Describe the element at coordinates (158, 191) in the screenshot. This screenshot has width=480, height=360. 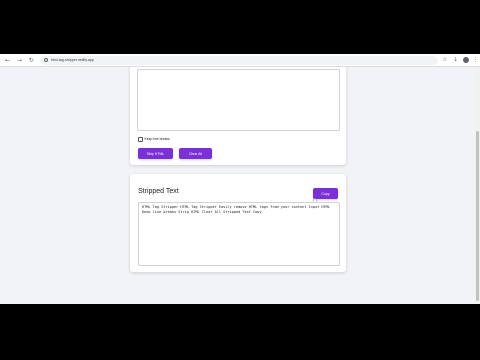
I see `stripped-text-title: Stripped Text` at that location.